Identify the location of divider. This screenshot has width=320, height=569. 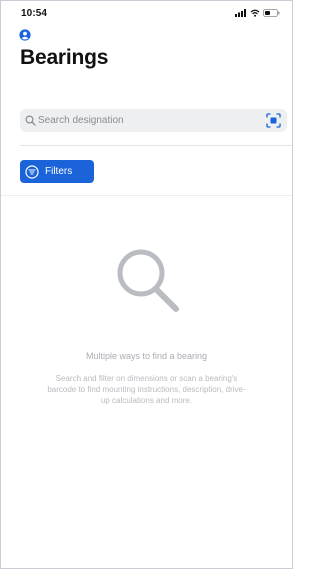
(156, 145).